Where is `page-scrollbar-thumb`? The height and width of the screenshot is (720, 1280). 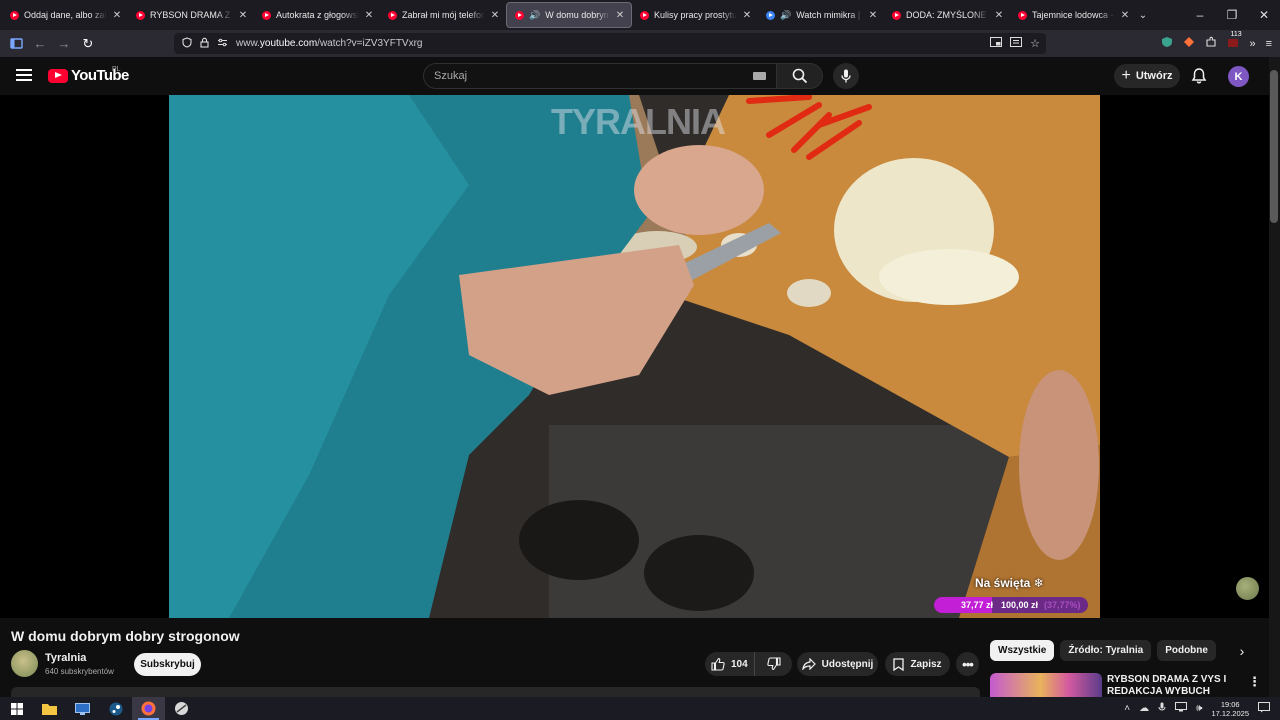
page-scrollbar-thumb is located at coordinates (1274, 146).